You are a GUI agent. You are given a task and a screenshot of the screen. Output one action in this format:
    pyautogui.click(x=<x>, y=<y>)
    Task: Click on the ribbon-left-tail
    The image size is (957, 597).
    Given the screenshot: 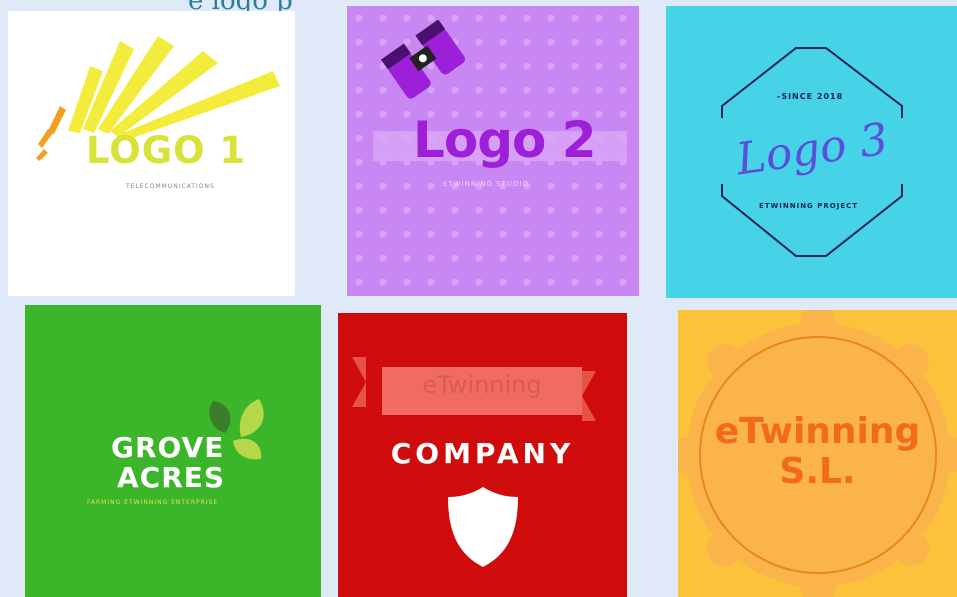 What is the action you would take?
    pyautogui.click(x=359, y=382)
    